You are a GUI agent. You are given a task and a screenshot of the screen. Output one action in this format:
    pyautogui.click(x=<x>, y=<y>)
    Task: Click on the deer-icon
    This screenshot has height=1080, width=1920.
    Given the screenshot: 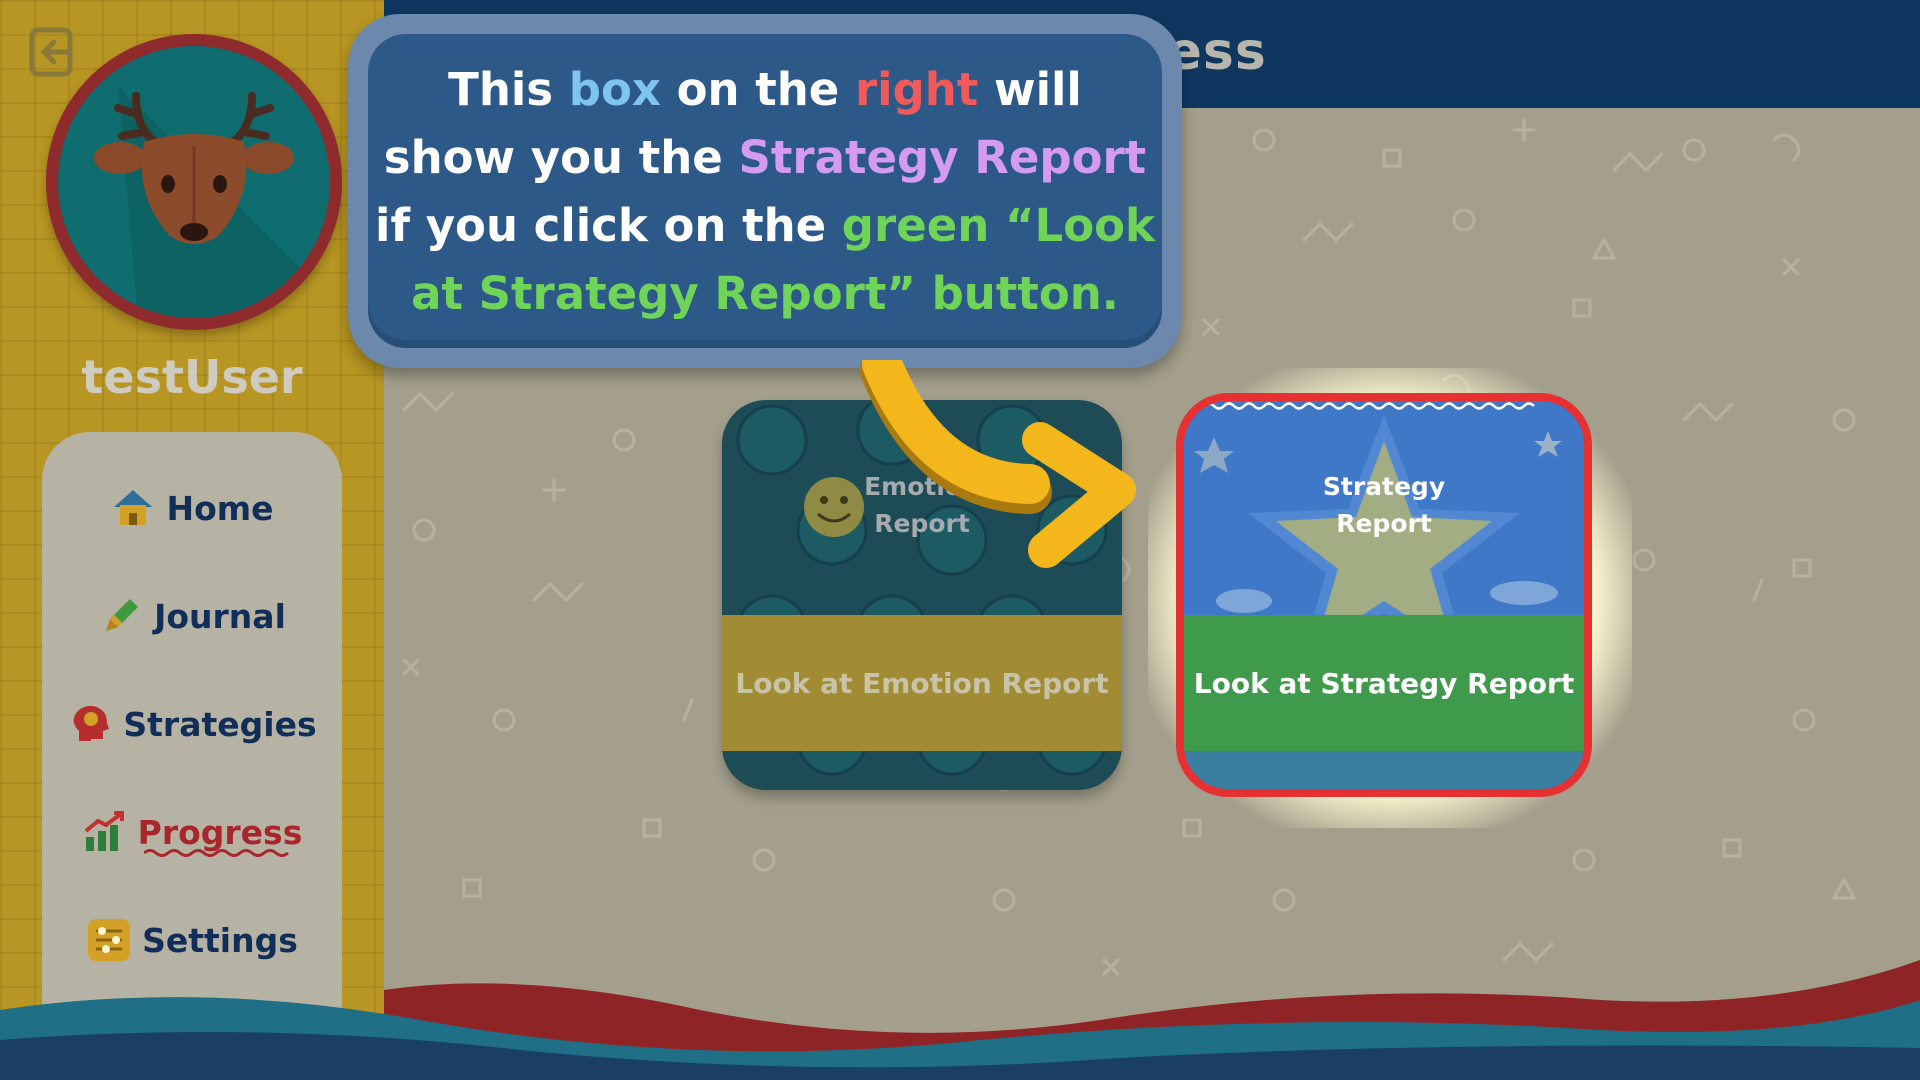 What is the action you would take?
    pyautogui.click(x=194, y=182)
    